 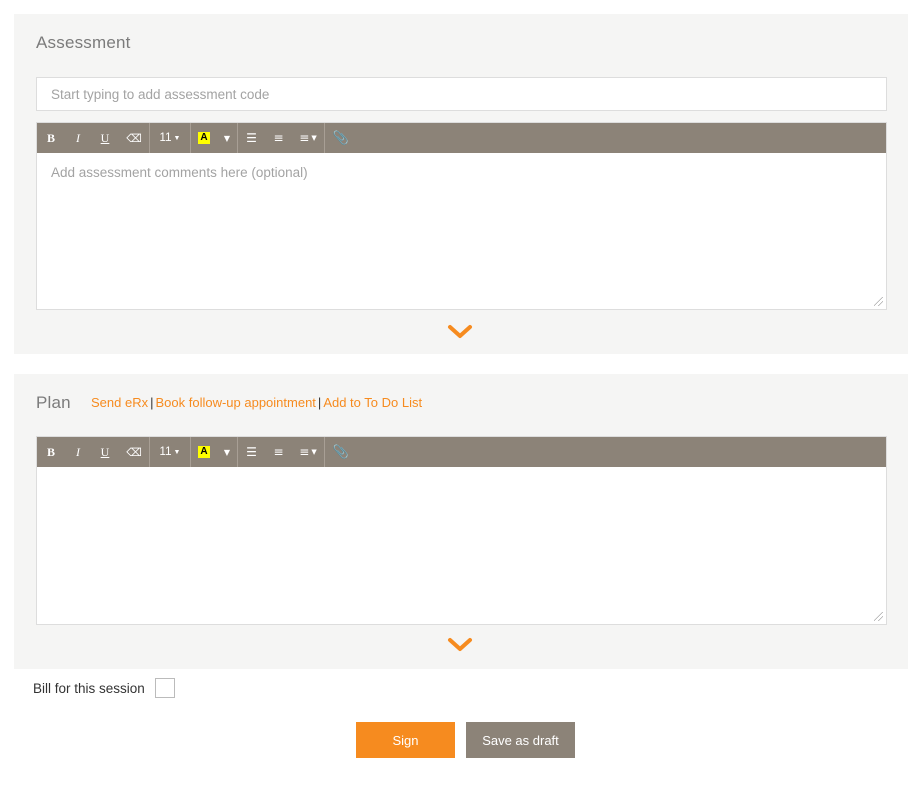 What do you see at coordinates (235, 402) in the screenshot?
I see `book-followup-link: Book follow-up appointment` at bounding box center [235, 402].